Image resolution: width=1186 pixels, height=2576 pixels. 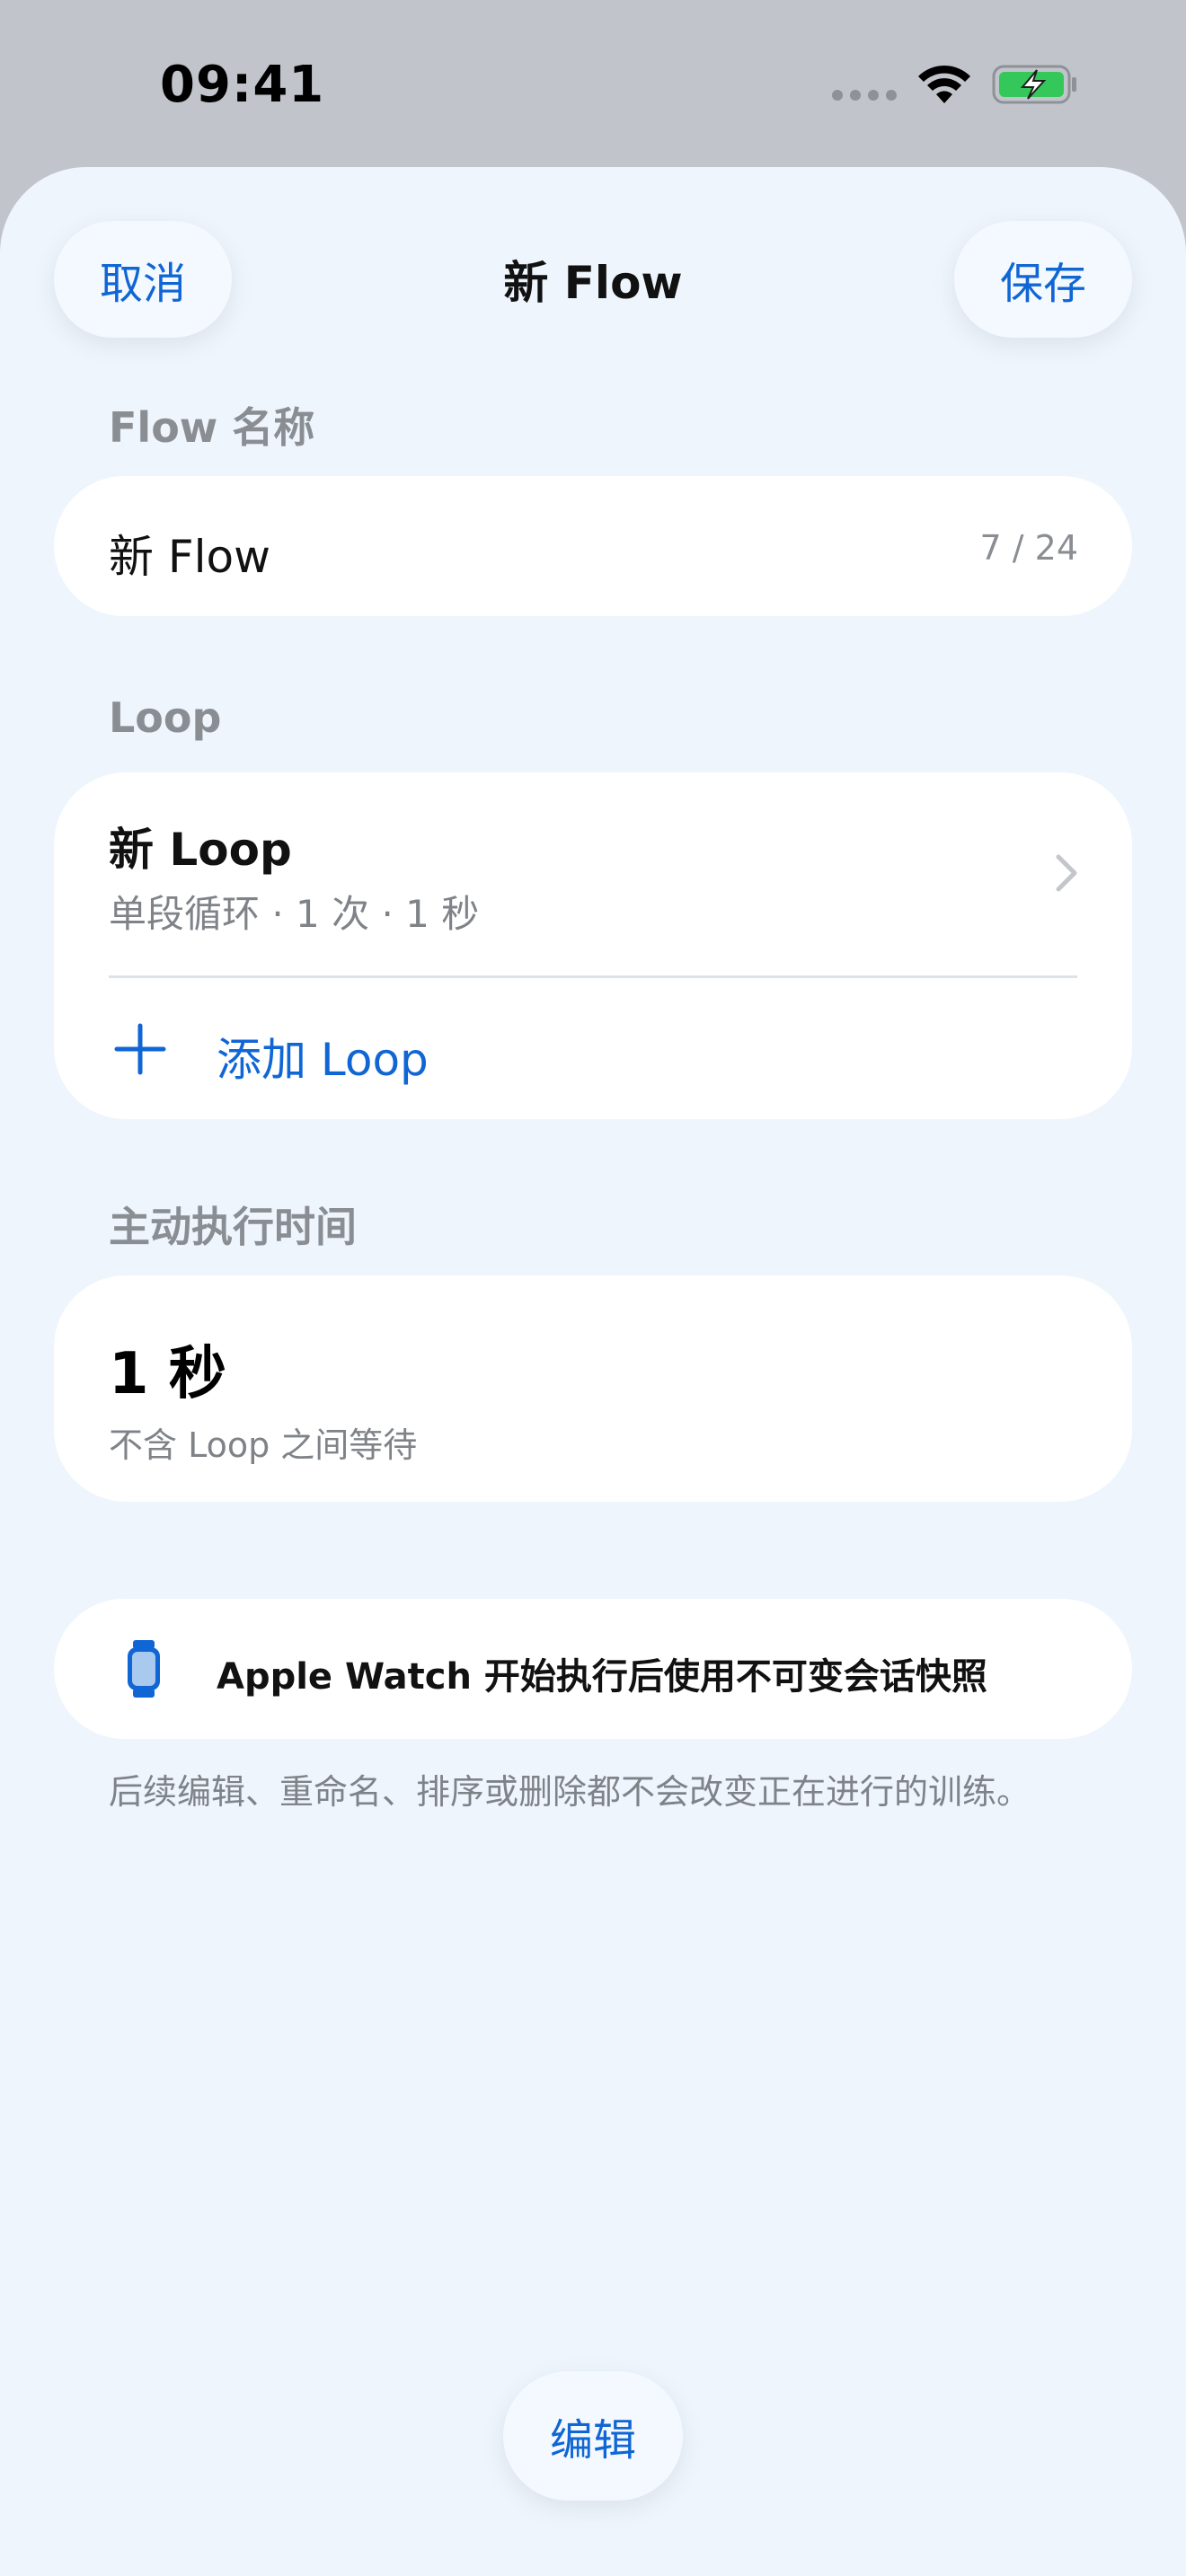 I want to click on battery-charging-icon, so click(x=1035, y=86).